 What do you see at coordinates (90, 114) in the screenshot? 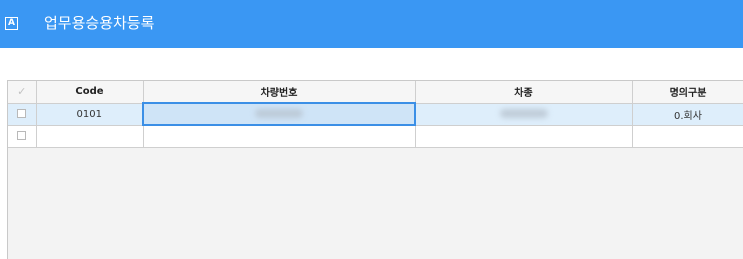
I see `code-cell: 0101` at bounding box center [90, 114].